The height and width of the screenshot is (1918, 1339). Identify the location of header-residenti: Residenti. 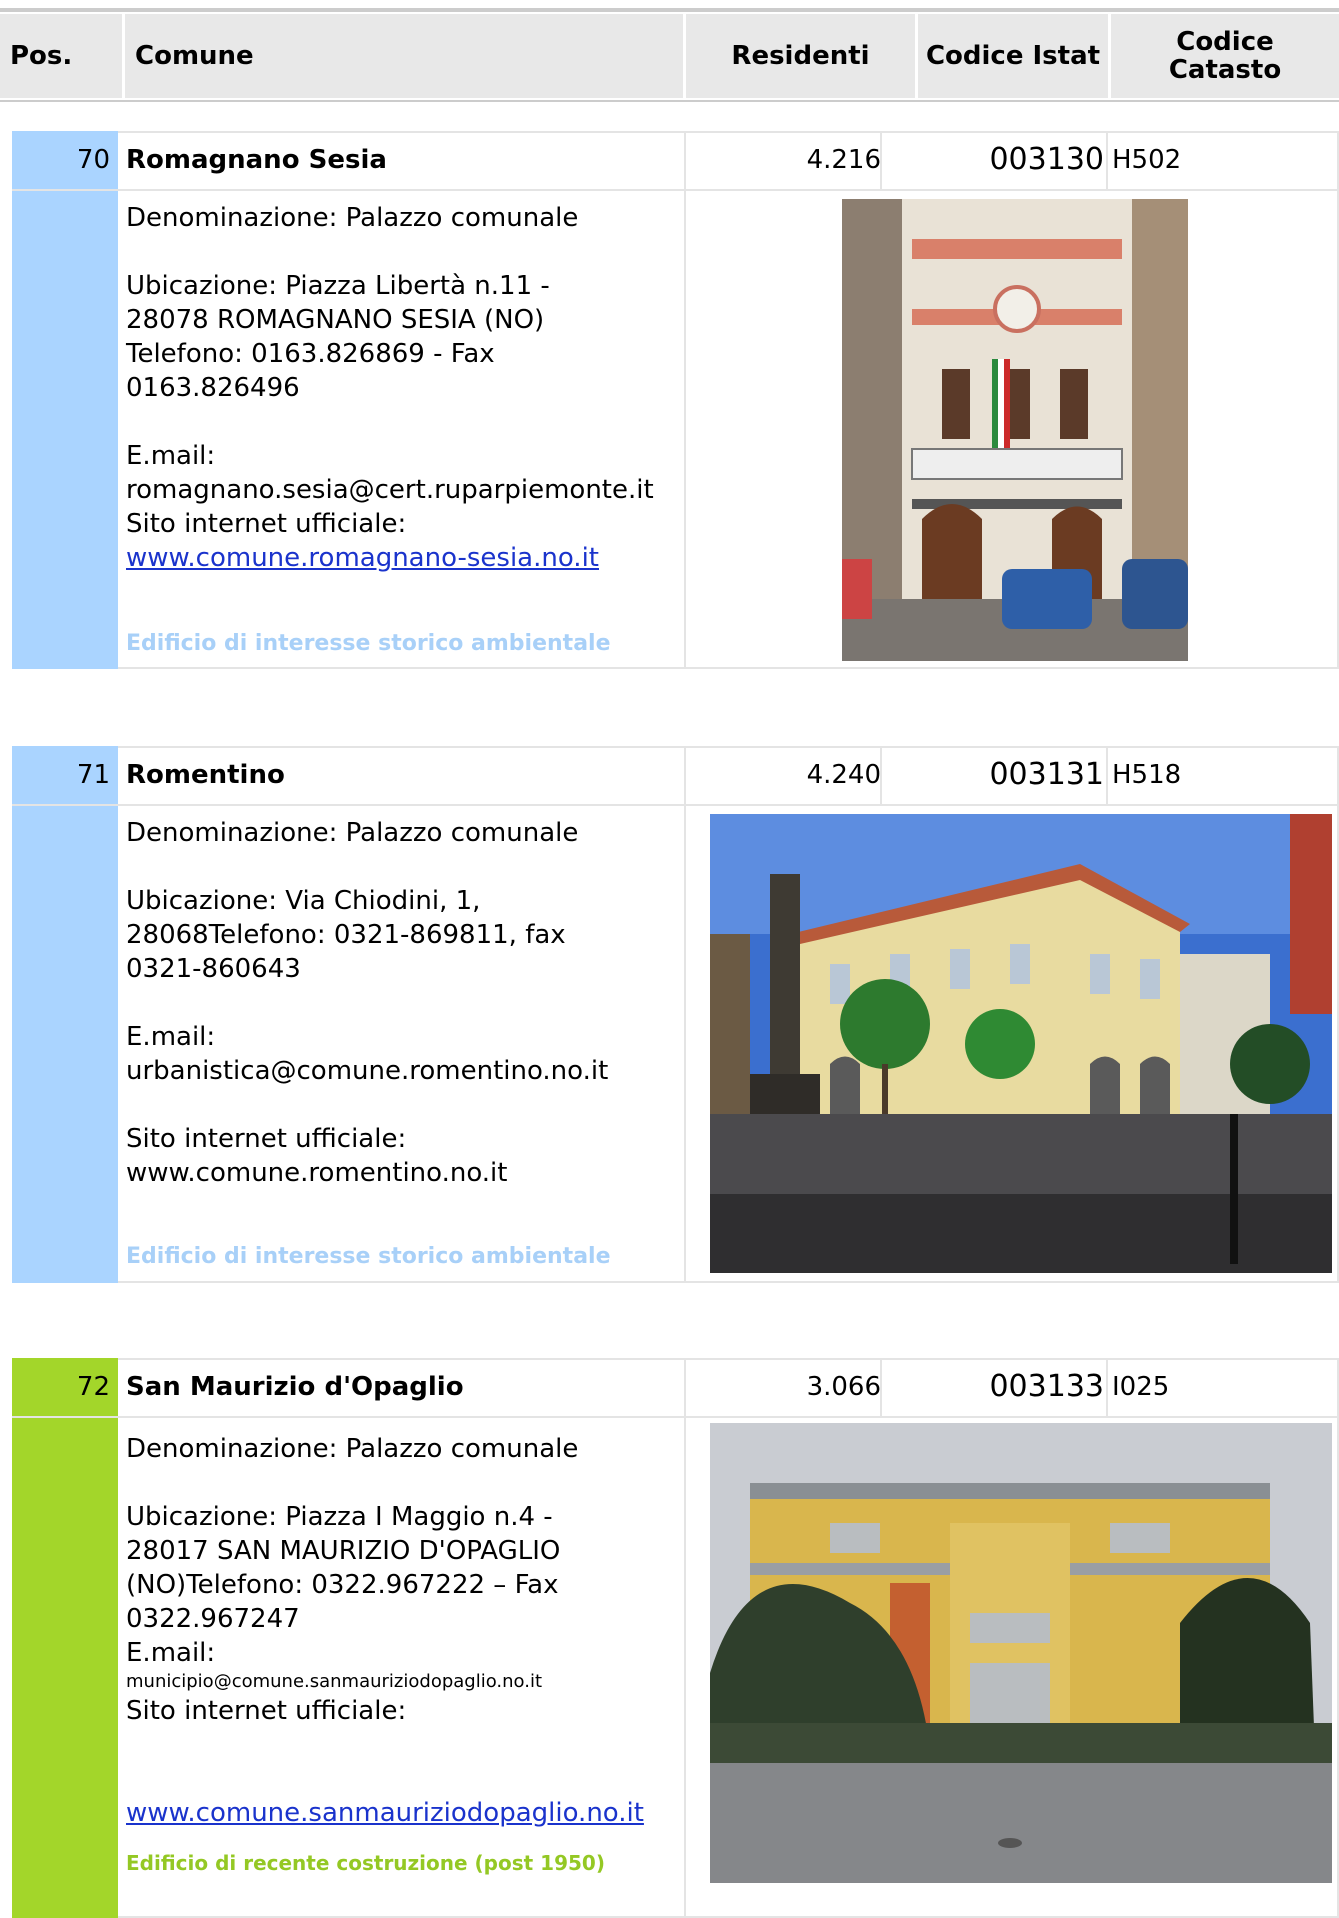
(800, 56).